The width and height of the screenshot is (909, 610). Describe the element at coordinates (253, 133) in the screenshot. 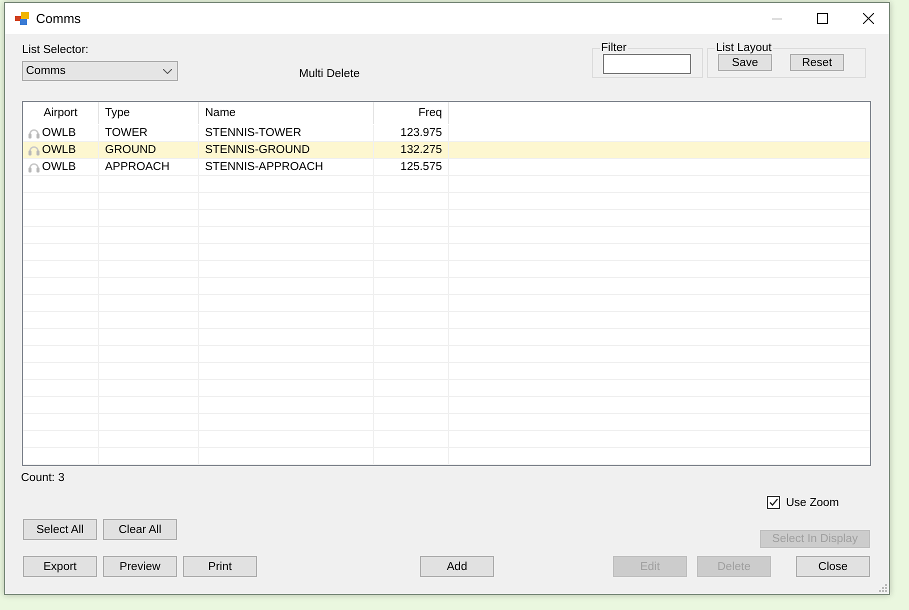

I see `table-cell: STENNIS-TOWER` at that location.